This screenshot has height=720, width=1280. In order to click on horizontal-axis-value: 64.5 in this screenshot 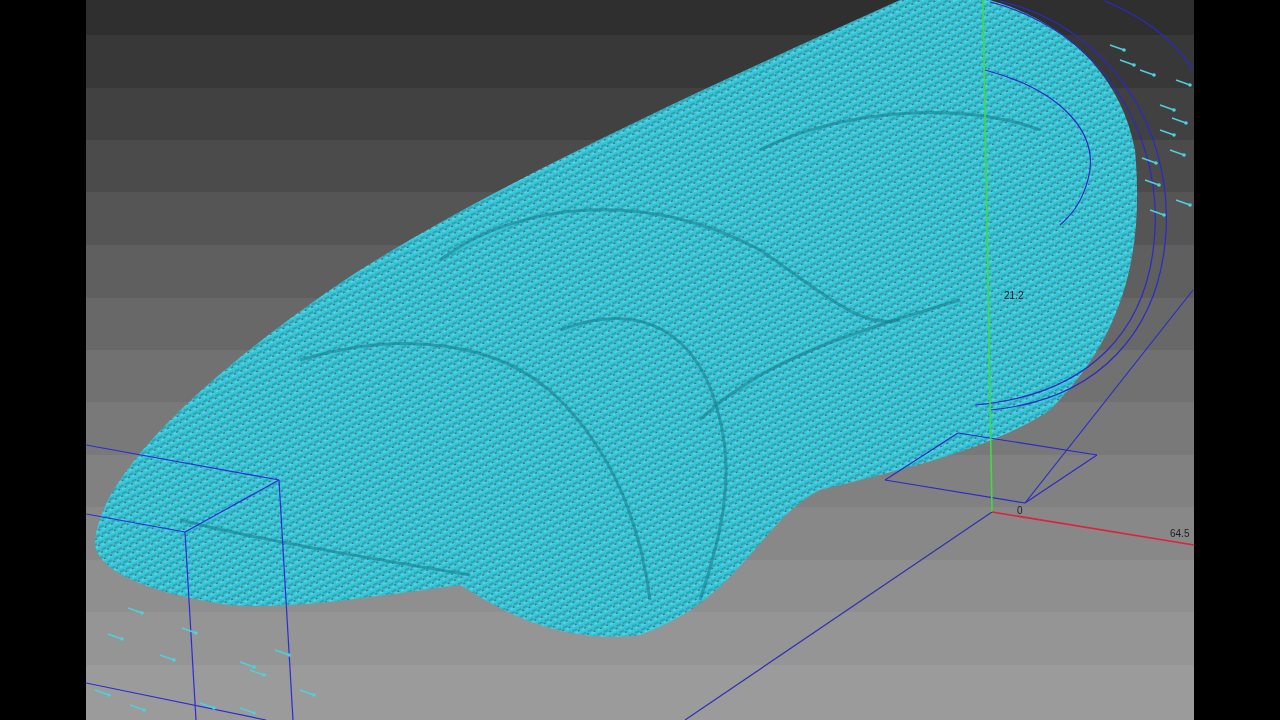, I will do `click(1180, 533)`.